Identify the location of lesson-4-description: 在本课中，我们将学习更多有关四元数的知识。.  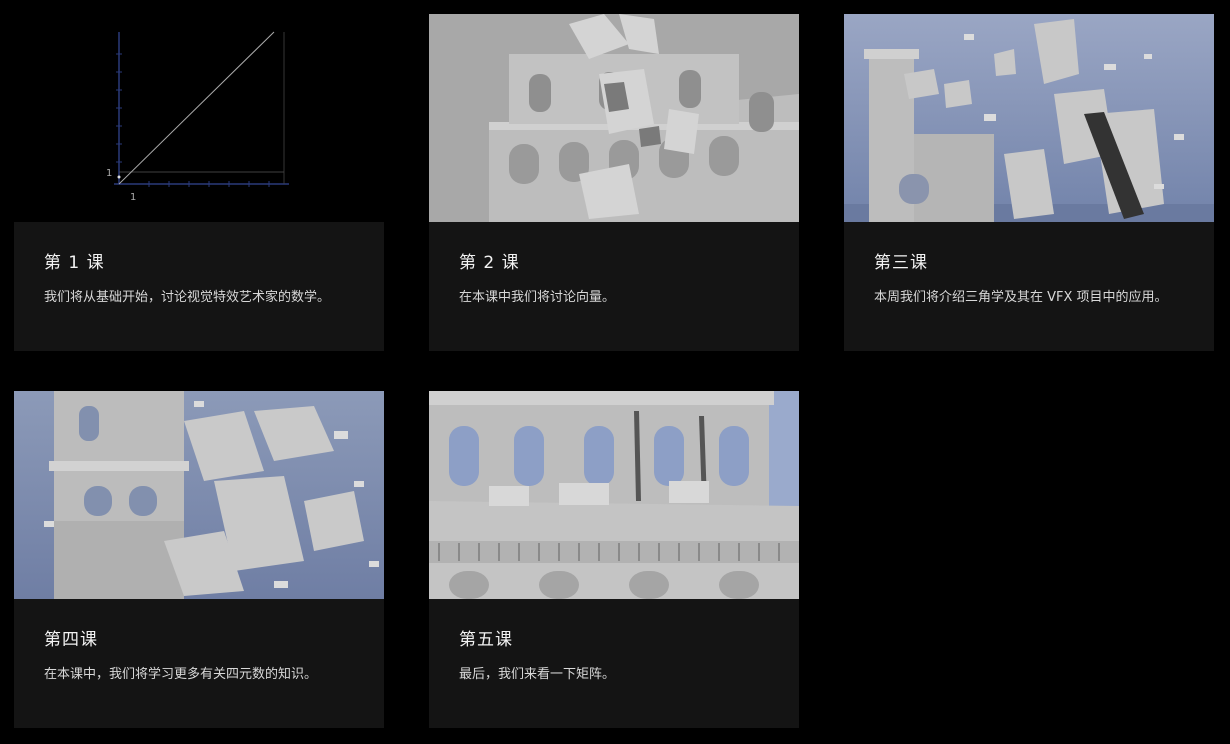
(181, 674).